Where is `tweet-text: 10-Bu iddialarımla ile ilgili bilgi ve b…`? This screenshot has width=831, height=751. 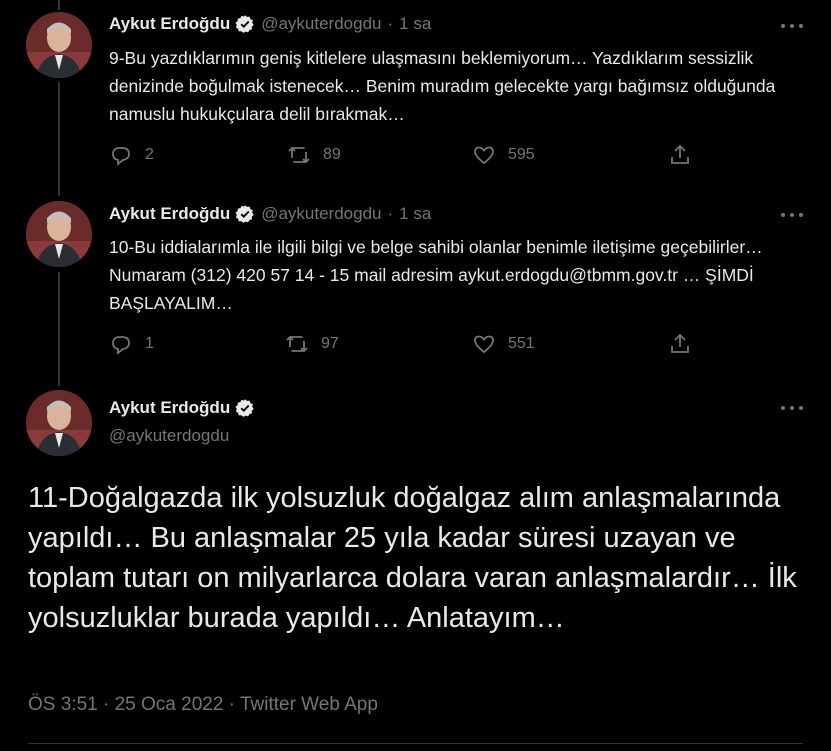
tweet-text: 10-Bu iddialarımla ile ilgili bilgi ve b… is located at coordinates (436, 275).